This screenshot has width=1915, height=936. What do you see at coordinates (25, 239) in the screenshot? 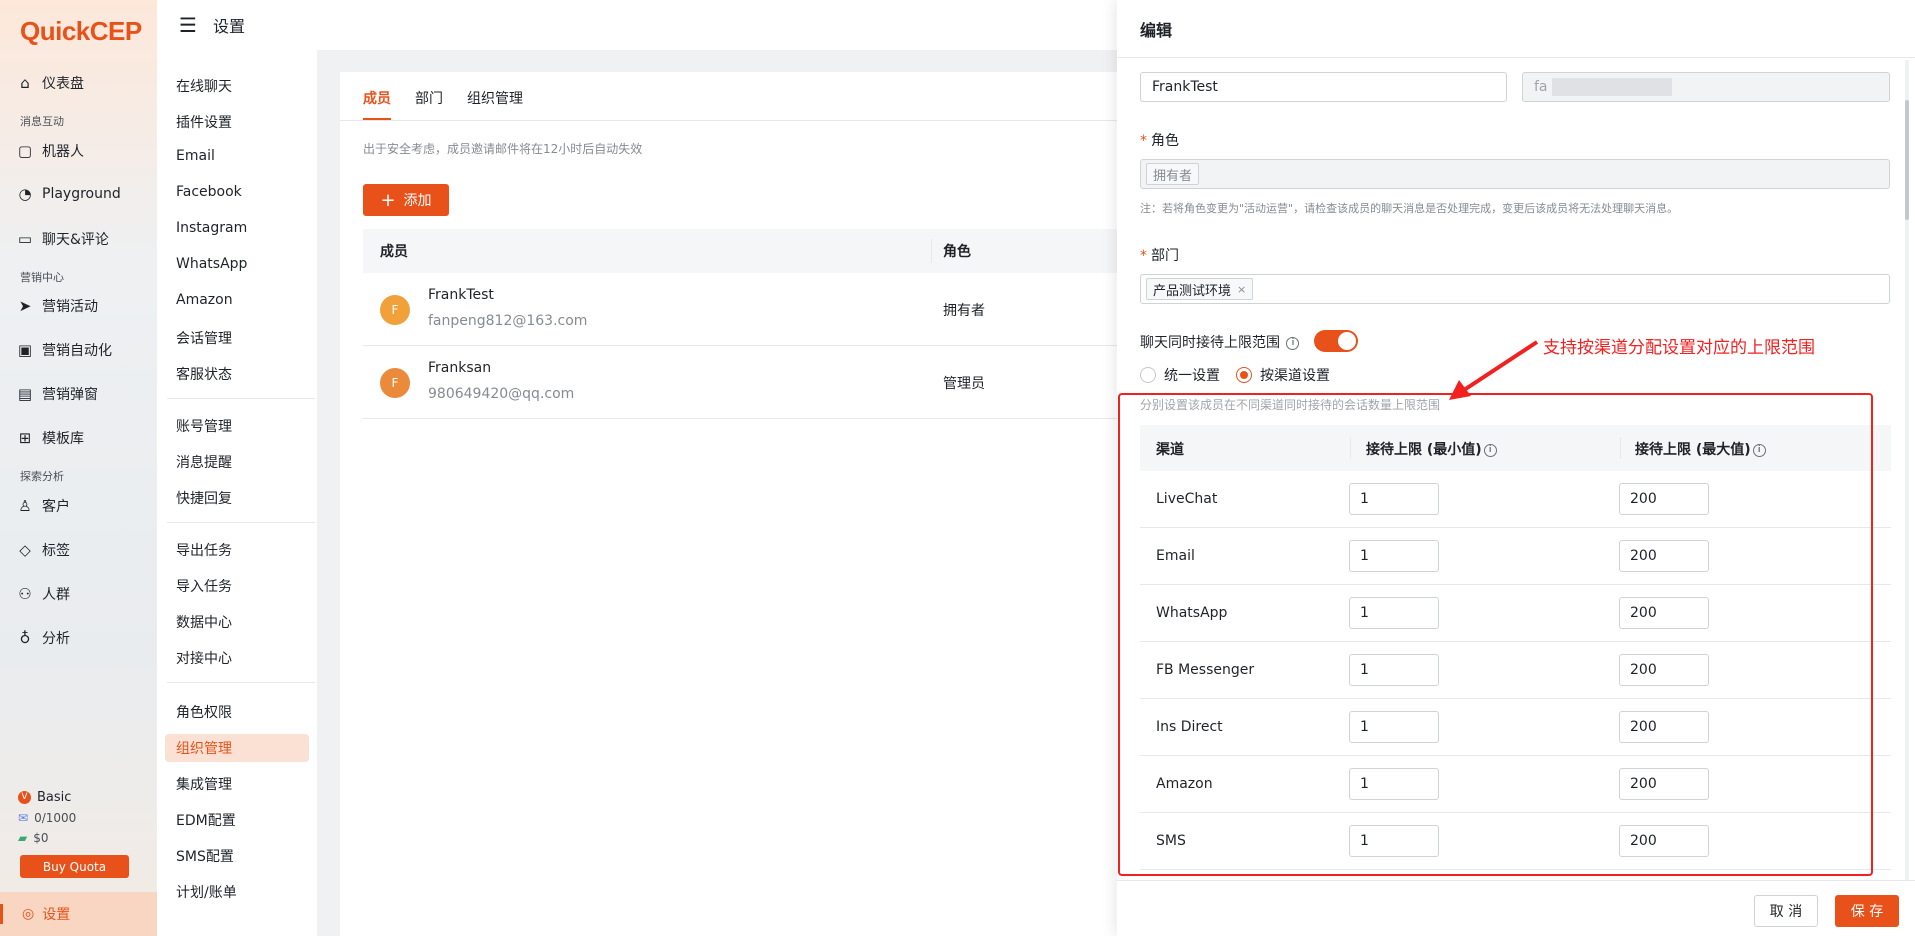
I see `chat-icon: ▭` at bounding box center [25, 239].